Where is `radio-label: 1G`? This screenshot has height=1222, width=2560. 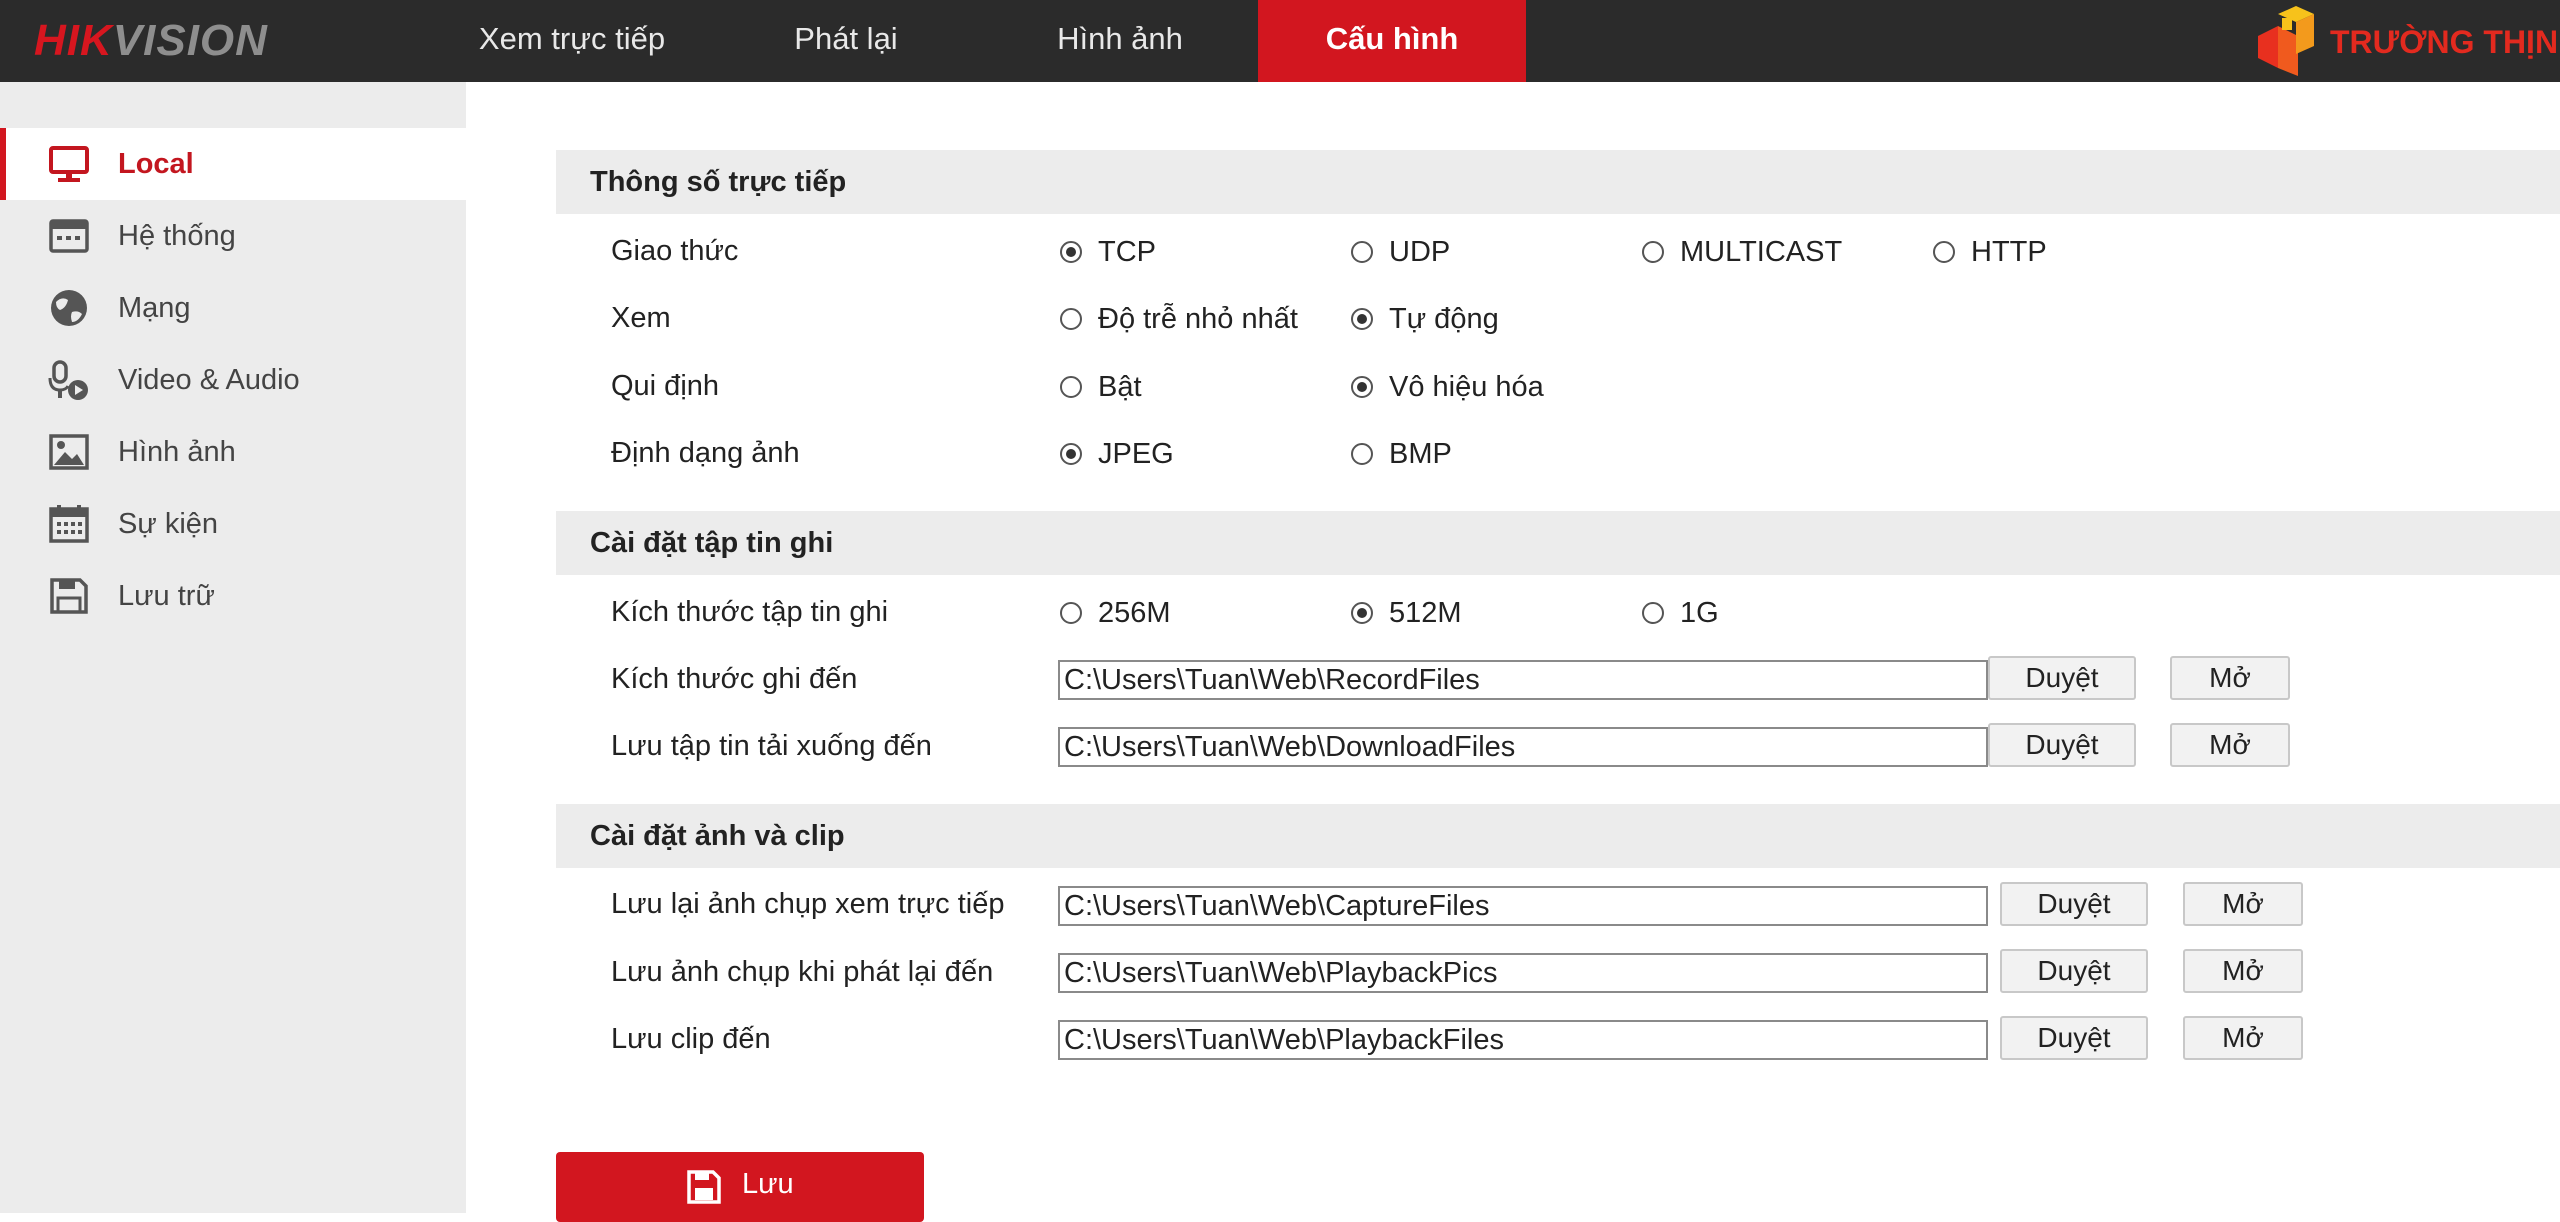 radio-label: 1G is located at coordinates (1699, 613).